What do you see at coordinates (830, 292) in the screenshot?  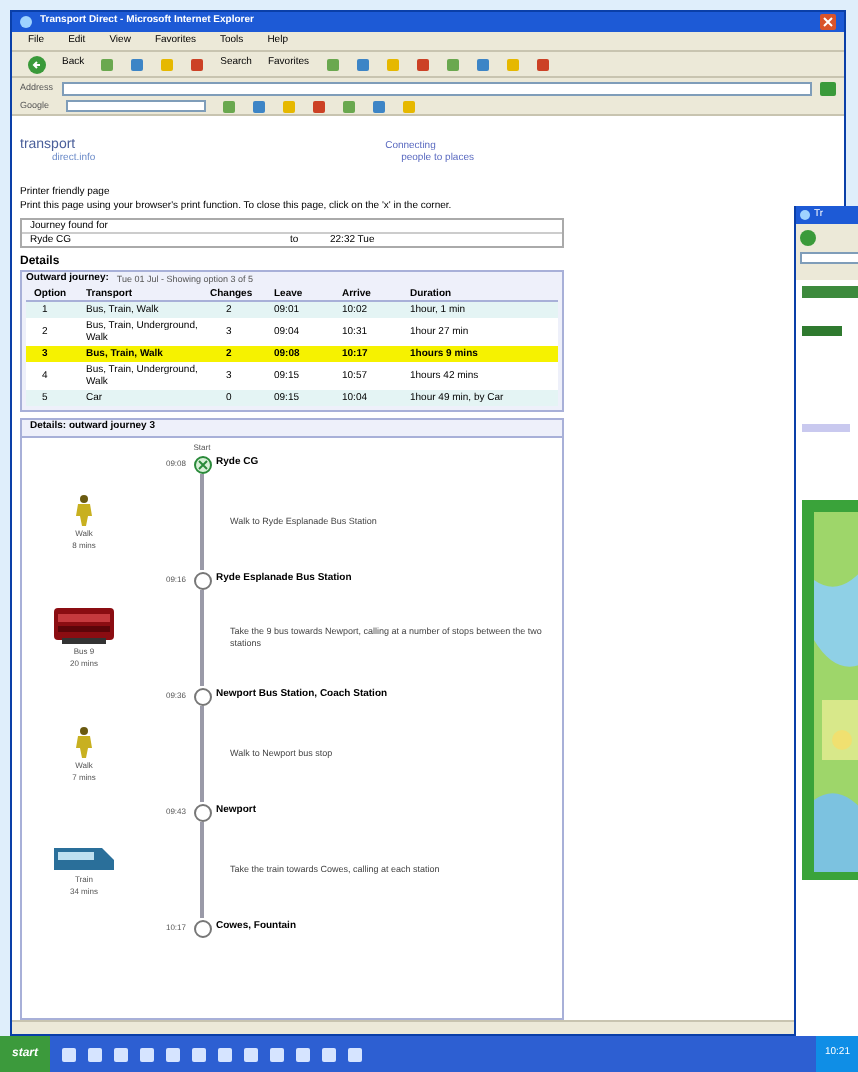 I see `tab-bar` at bounding box center [830, 292].